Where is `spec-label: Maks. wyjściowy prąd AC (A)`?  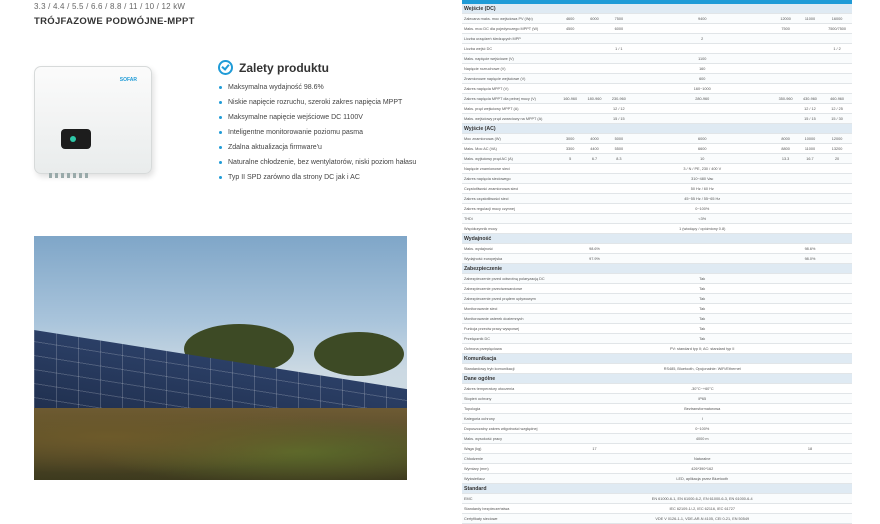
spec-label: Maks. wyjściowy prąd AC (A) is located at coordinates (510, 158).